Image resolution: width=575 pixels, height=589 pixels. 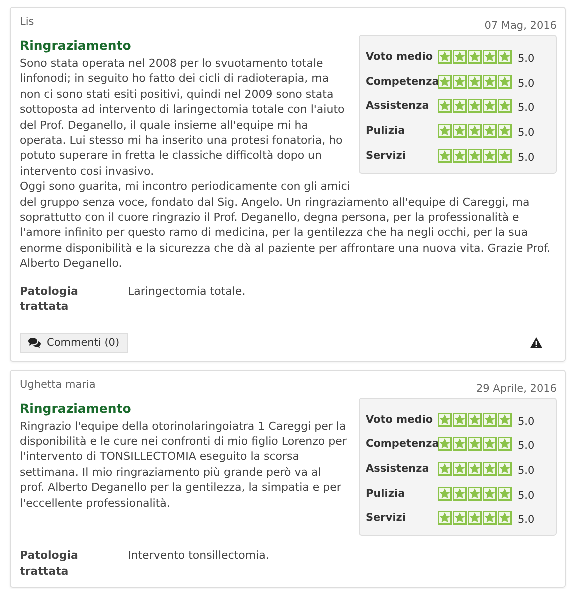 What do you see at coordinates (187, 292) in the screenshot?
I see `pathology-value: Laringectomia totale.` at bounding box center [187, 292].